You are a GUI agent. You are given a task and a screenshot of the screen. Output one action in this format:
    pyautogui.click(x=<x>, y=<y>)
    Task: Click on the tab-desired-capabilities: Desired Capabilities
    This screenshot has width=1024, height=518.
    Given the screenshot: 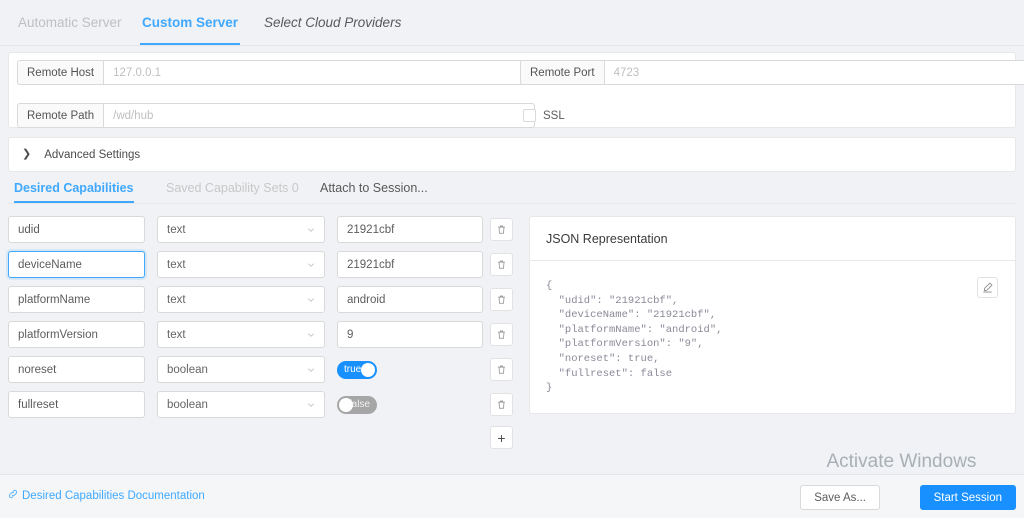 What is the action you would take?
    pyautogui.click(x=74, y=189)
    